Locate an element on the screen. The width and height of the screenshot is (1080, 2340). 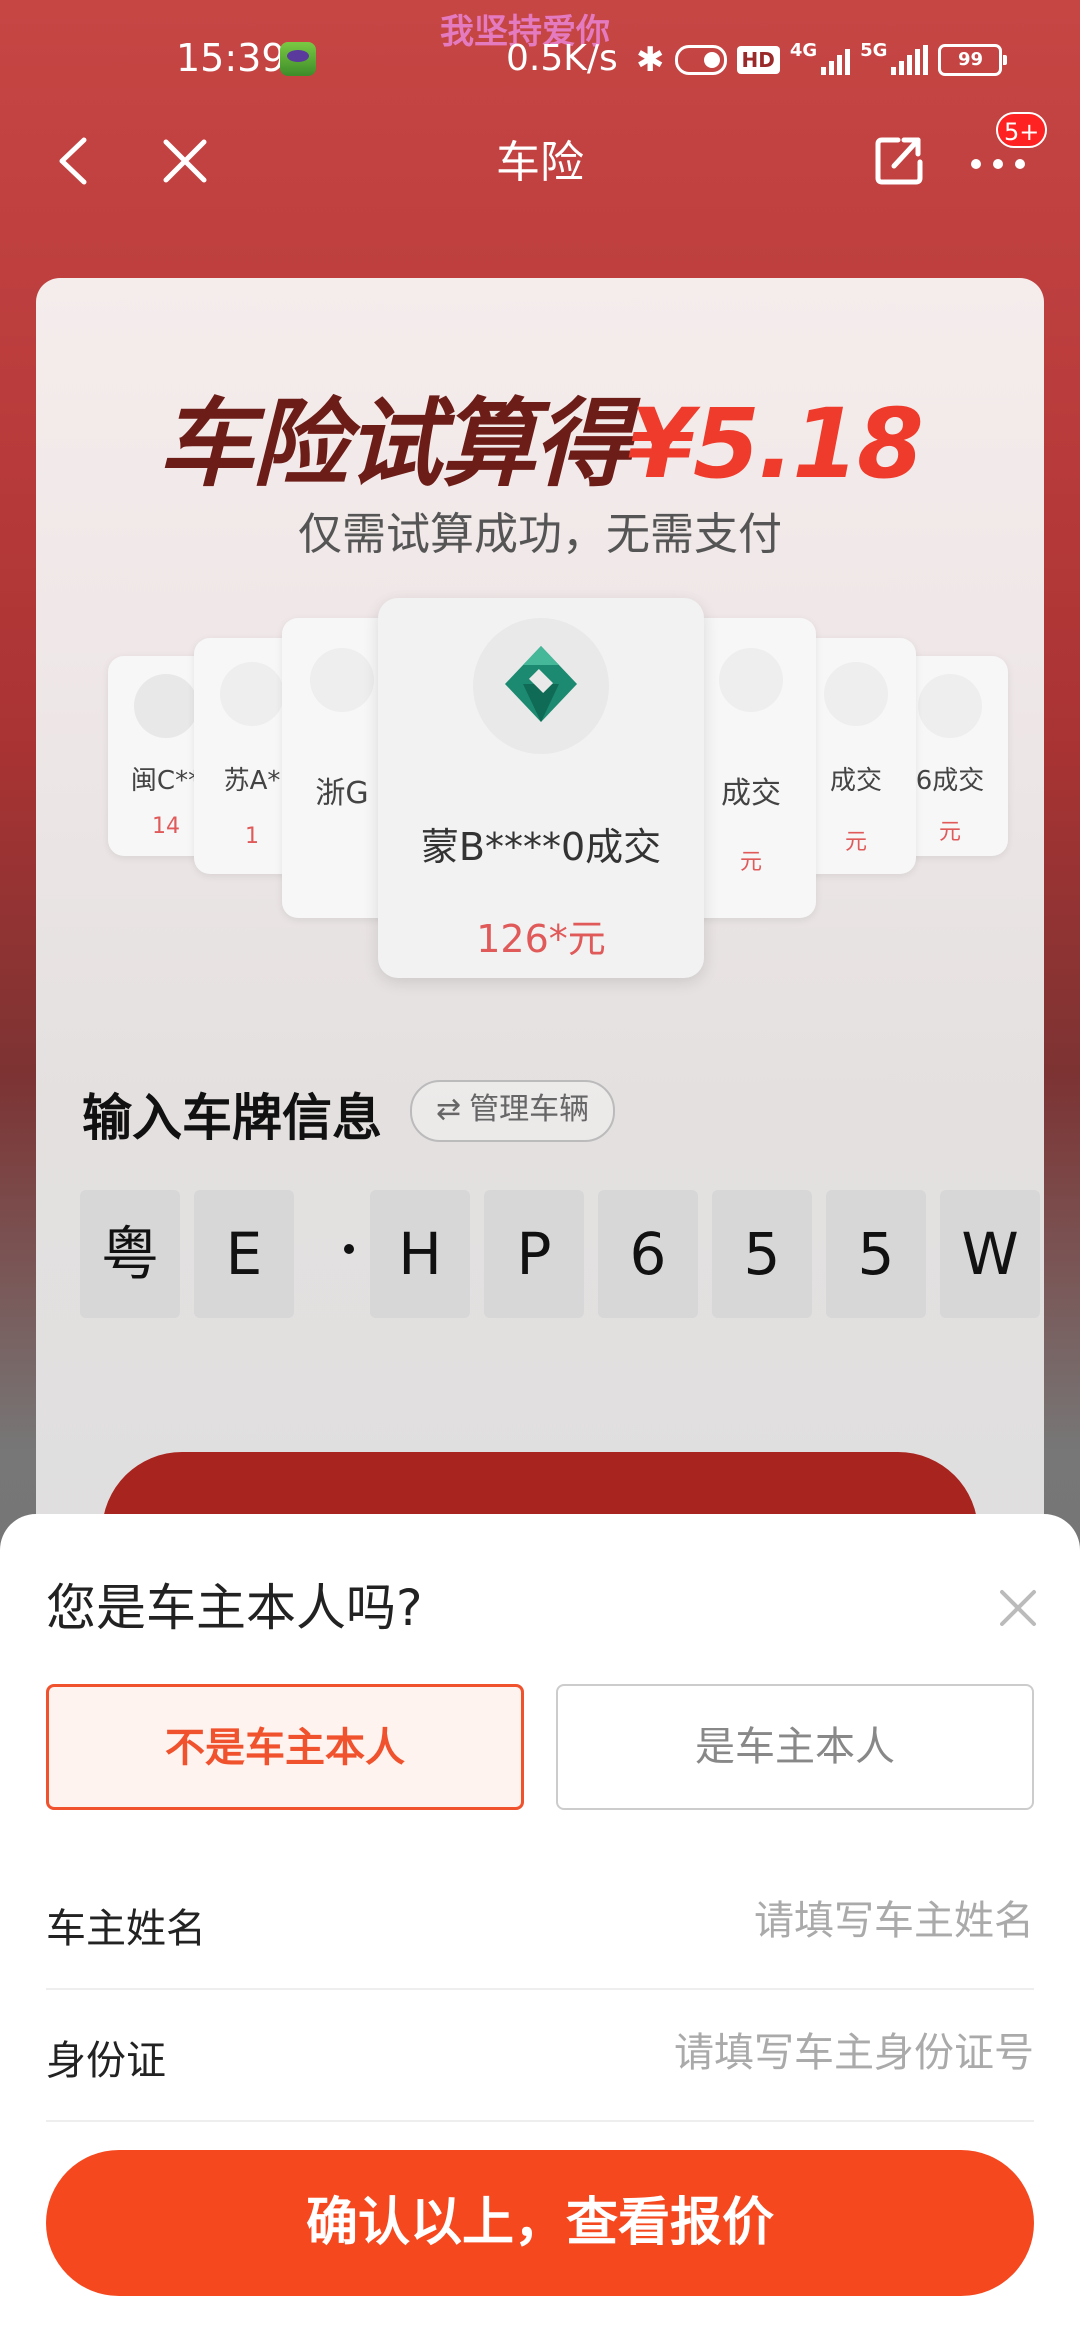
network-speed: 0.5K/s is located at coordinates (562, 58).